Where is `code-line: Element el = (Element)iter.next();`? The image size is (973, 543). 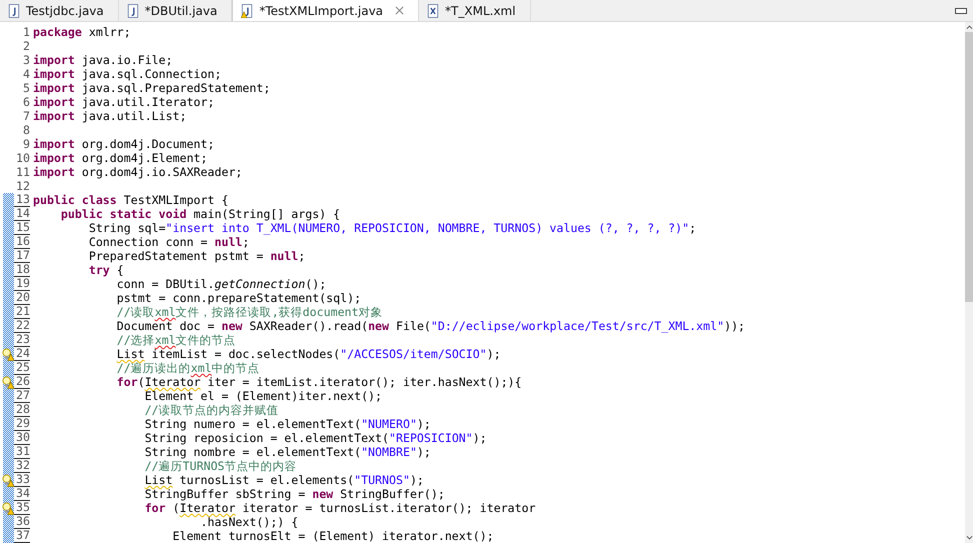
code-line: Element el = (Element)iter.next(); is located at coordinates (263, 396).